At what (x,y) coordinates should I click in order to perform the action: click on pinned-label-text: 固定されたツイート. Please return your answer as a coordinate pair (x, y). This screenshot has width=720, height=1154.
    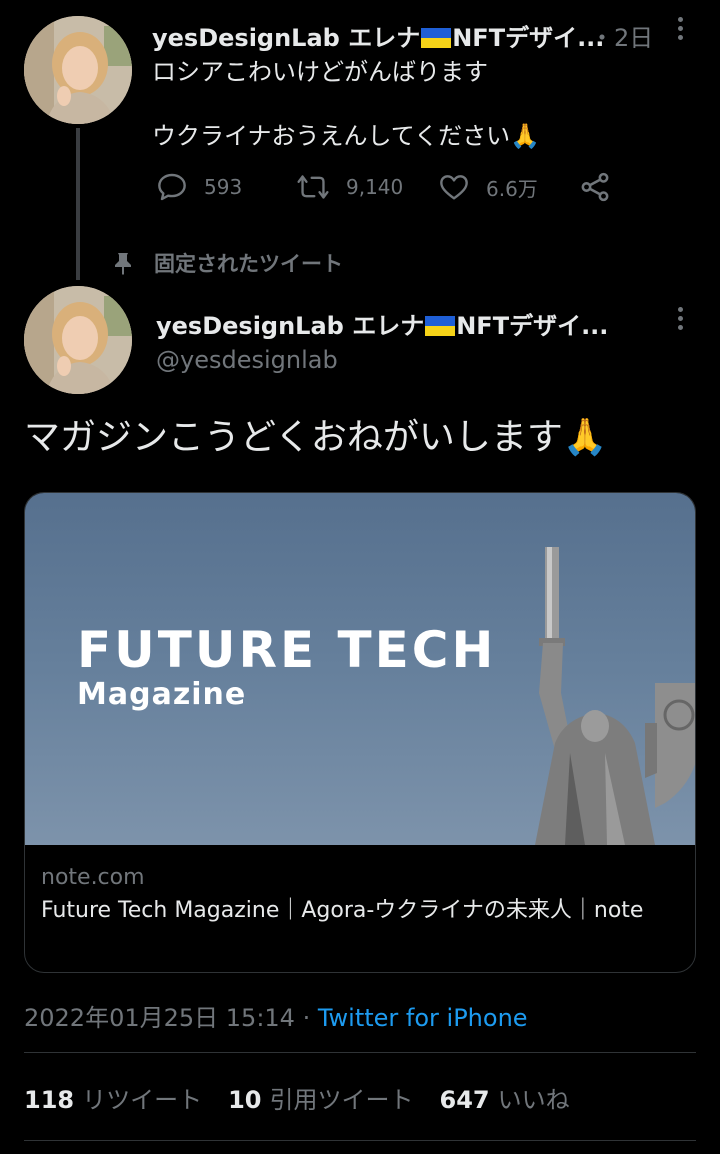
    Looking at the image, I should click on (248, 264).